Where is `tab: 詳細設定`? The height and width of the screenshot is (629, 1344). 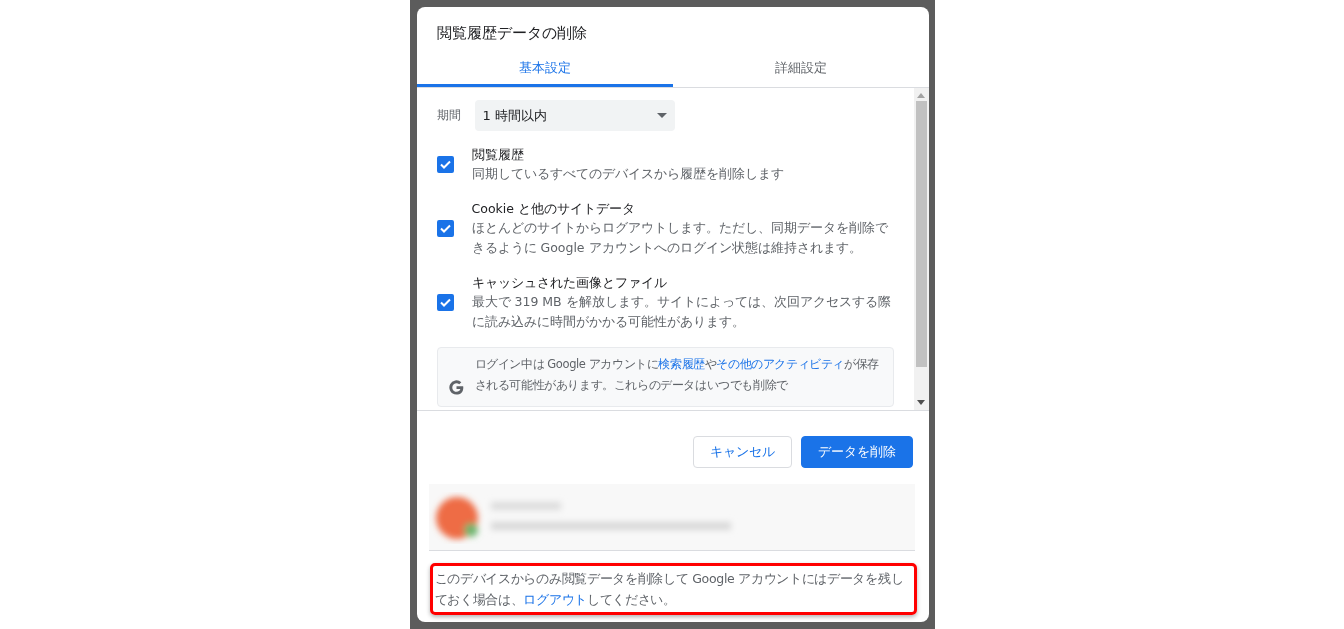
tab: 詳細設定 is located at coordinates (800, 69).